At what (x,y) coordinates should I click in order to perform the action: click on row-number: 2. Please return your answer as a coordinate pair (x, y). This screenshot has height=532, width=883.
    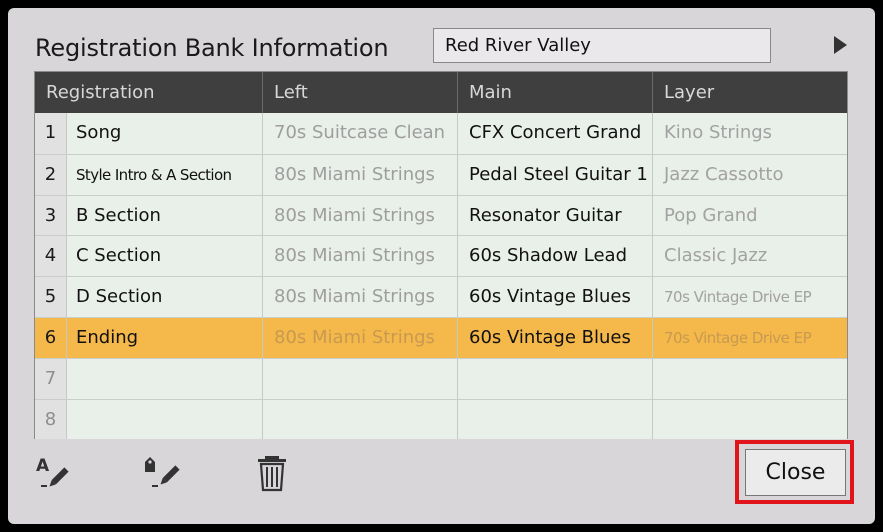
    Looking at the image, I should click on (51, 174).